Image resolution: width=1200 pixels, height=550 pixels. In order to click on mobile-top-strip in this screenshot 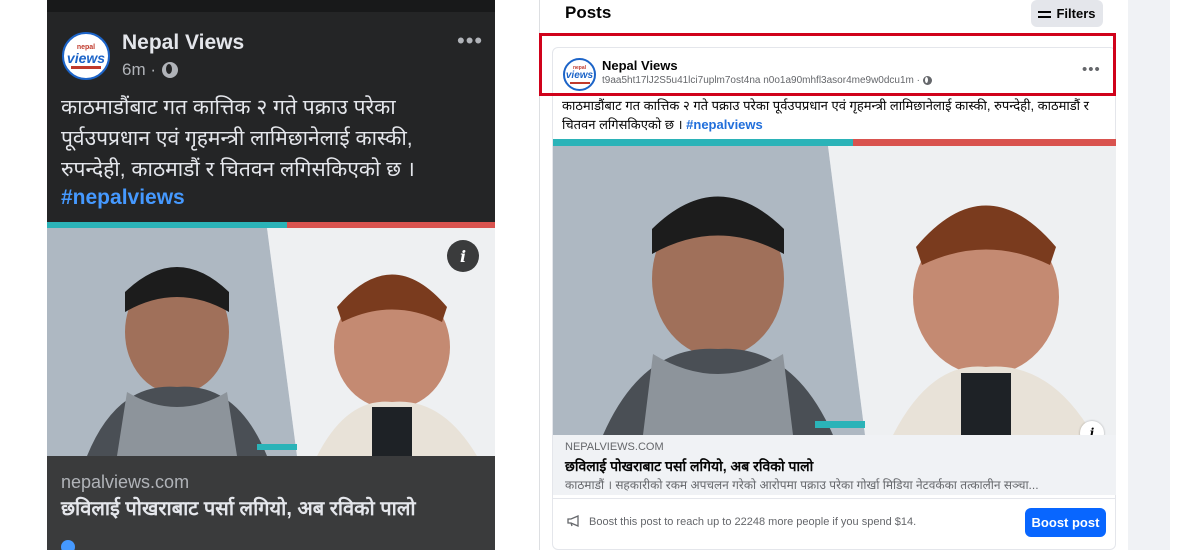, I will do `click(271, 6)`.